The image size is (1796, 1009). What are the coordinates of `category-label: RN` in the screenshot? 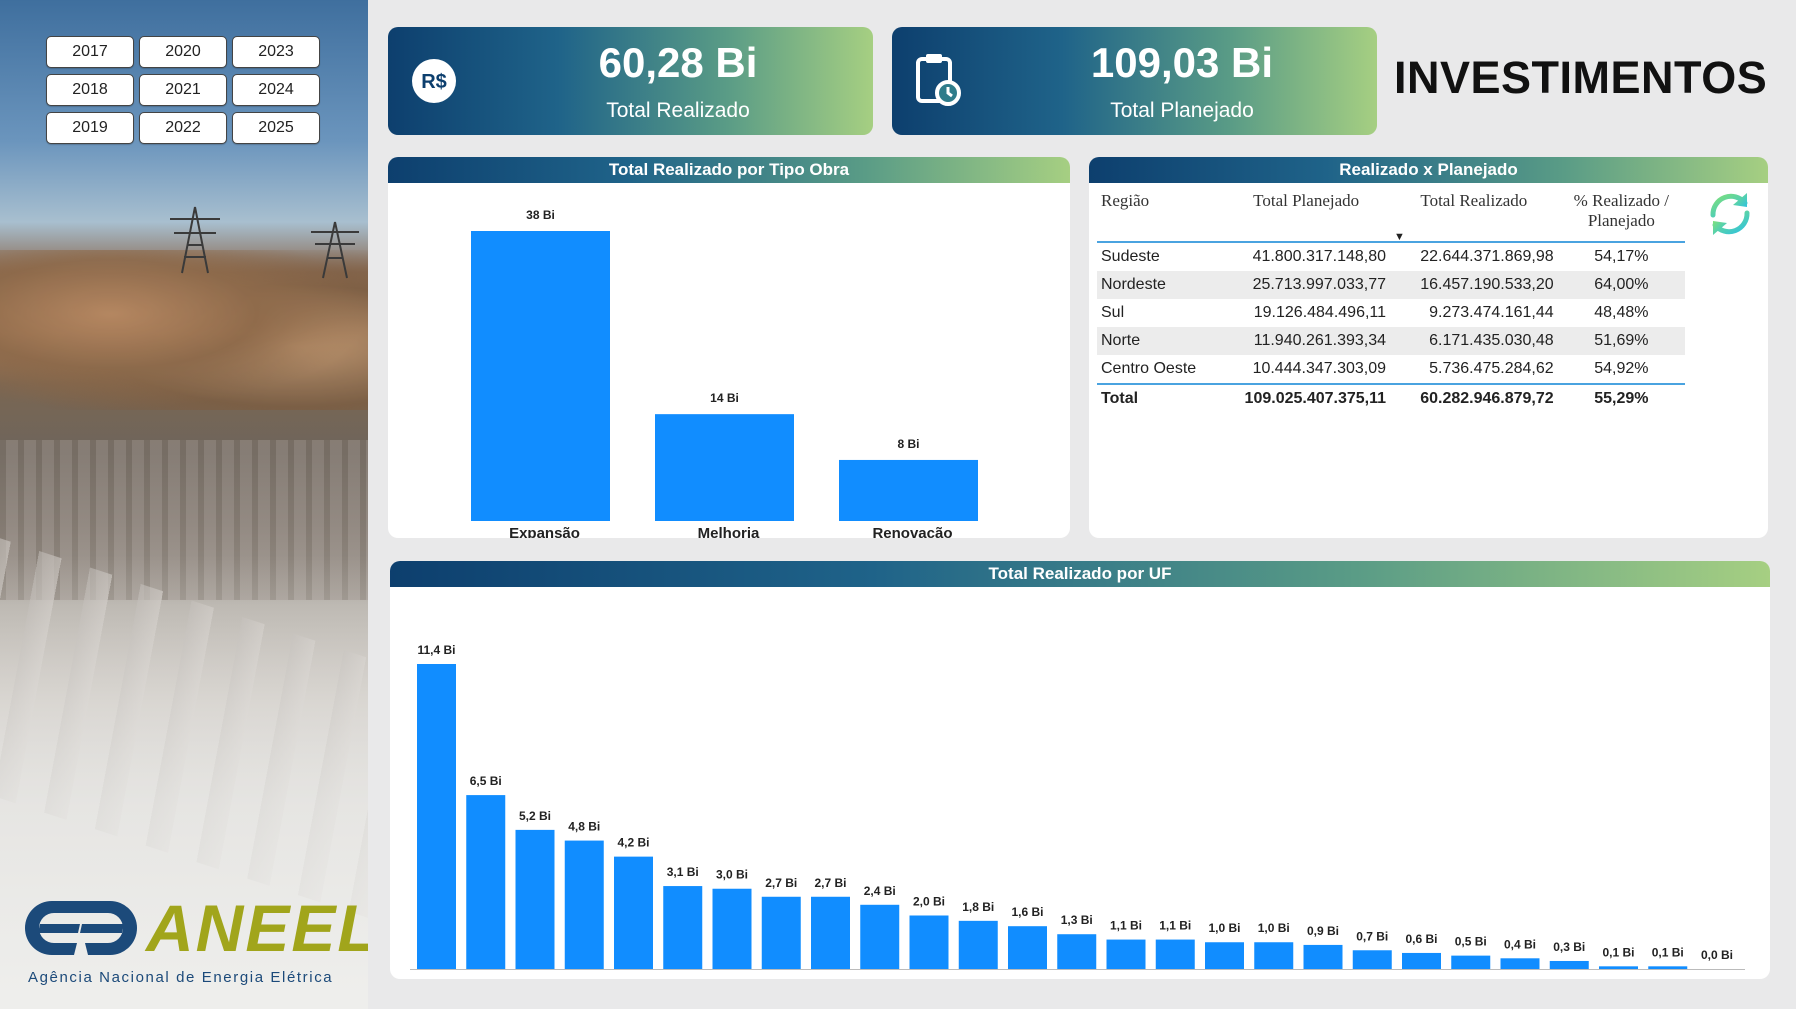 It's located at (1126, 978).